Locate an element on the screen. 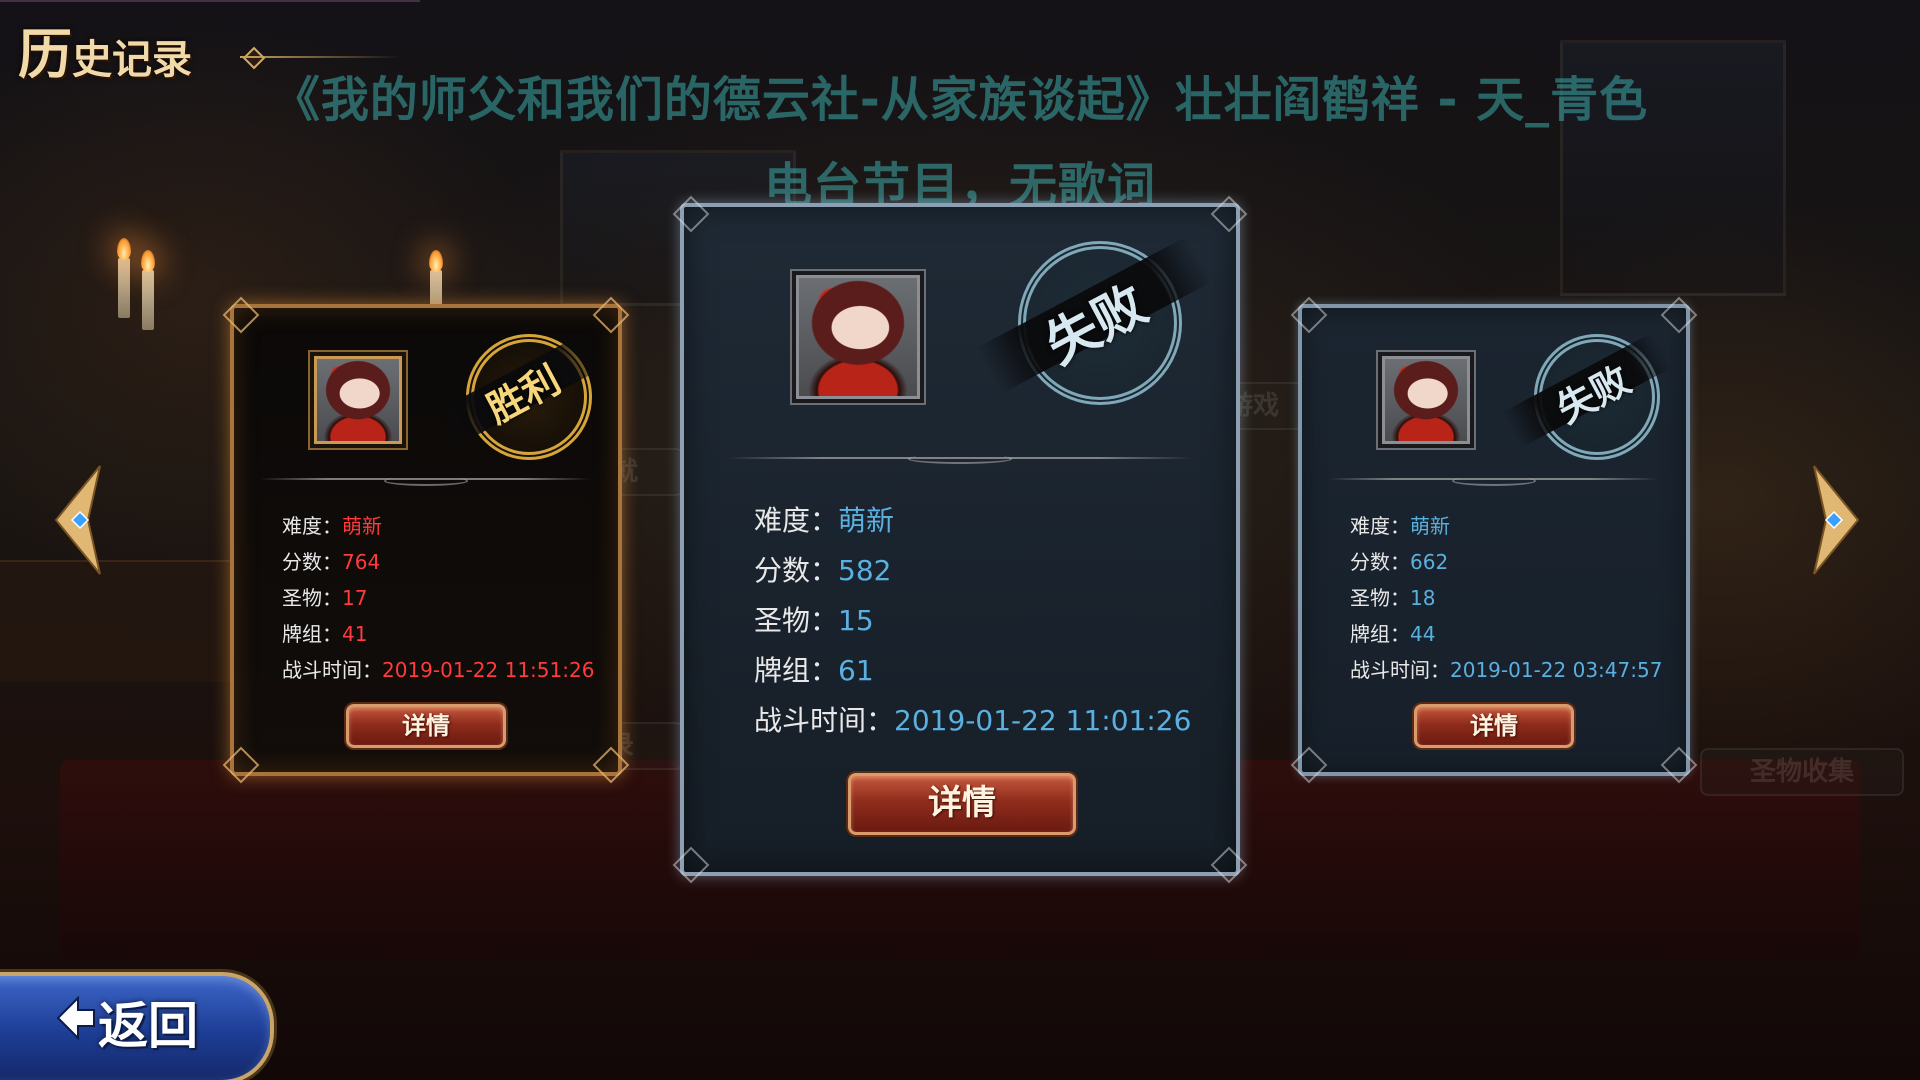 The height and width of the screenshot is (1080, 1920). stat-battle-time: 战斗时间：2019-01-22 03:47:57 is located at coordinates (1506, 670).